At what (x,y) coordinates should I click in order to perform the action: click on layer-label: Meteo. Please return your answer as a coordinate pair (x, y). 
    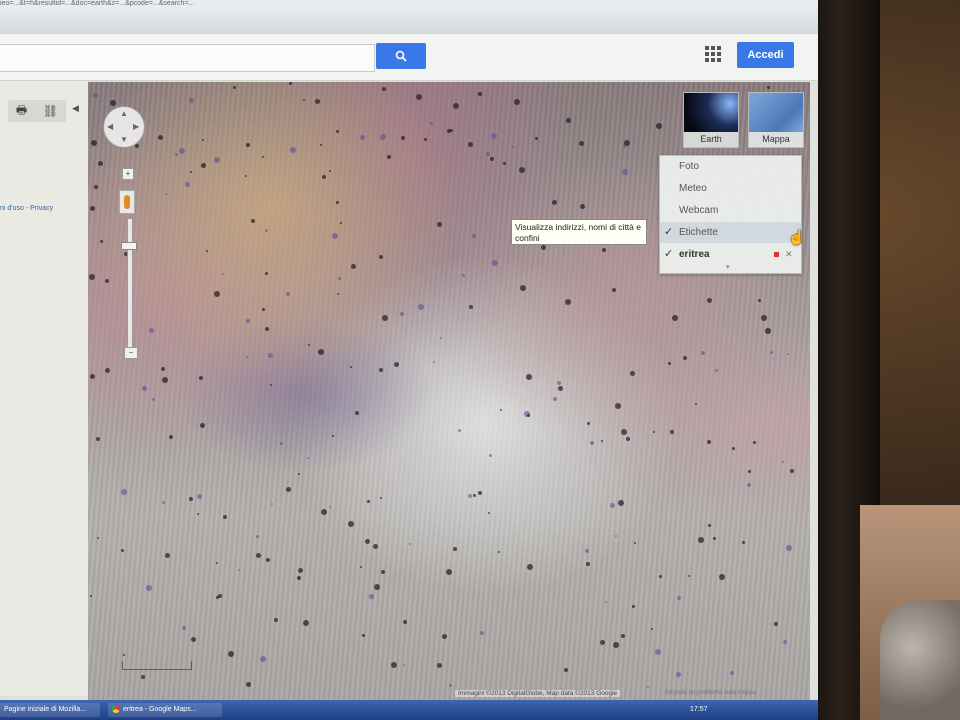
    Looking at the image, I should click on (693, 188).